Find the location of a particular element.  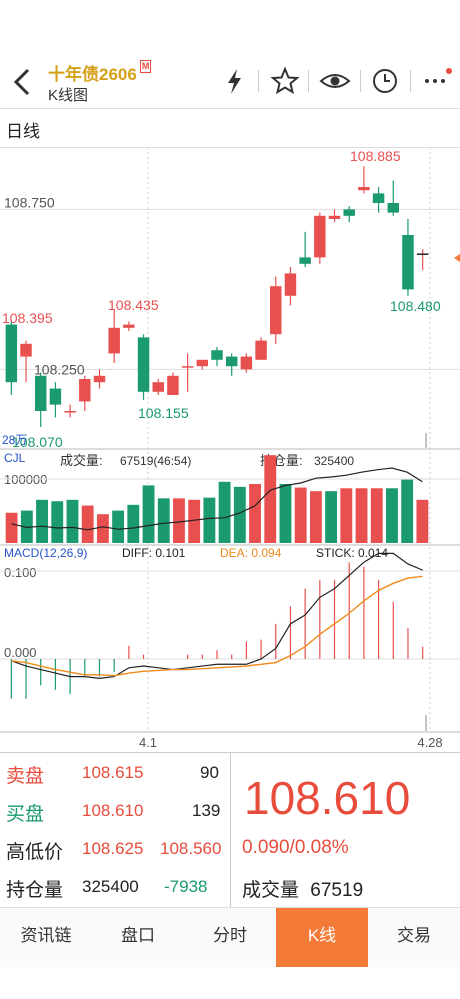

nav-intraday: 分时 is located at coordinates (230, 938).